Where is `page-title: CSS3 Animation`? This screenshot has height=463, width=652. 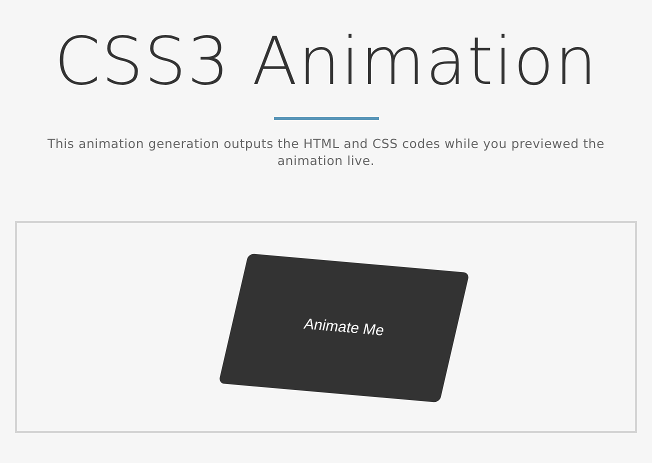 page-title: CSS3 Animation is located at coordinates (326, 62).